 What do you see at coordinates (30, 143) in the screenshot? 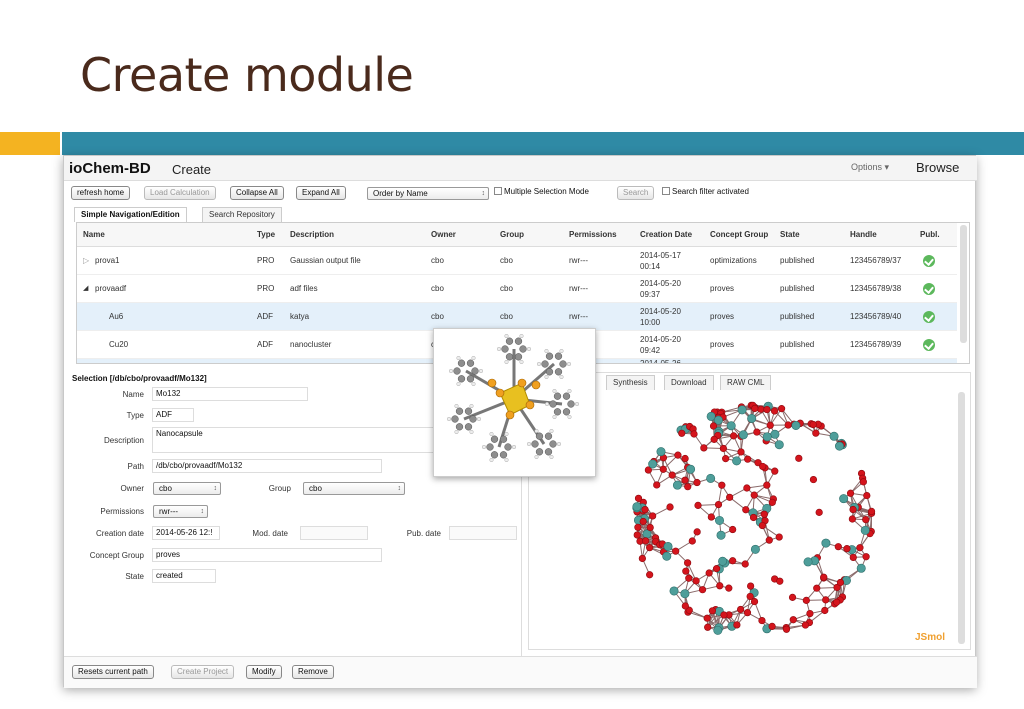
I see `accent-tab` at bounding box center [30, 143].